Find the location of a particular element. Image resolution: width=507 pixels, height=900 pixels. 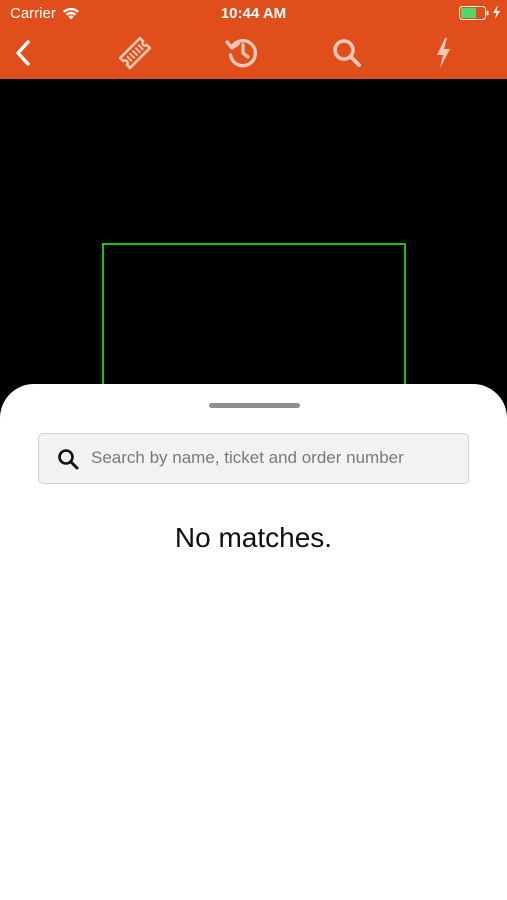

search-field is located at coordinates (253, 458).